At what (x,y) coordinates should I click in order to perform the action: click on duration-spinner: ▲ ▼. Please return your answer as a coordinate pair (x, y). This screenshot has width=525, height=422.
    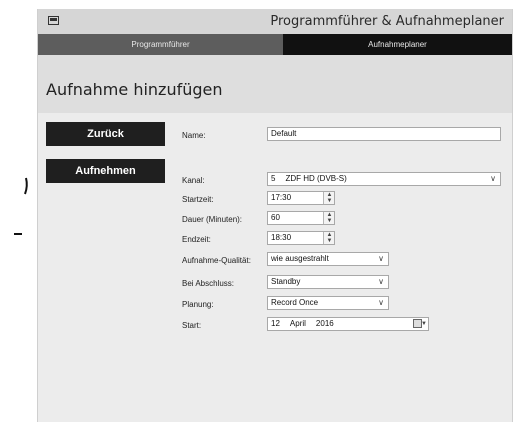
    Looking at the image, I should click on (328, 218).